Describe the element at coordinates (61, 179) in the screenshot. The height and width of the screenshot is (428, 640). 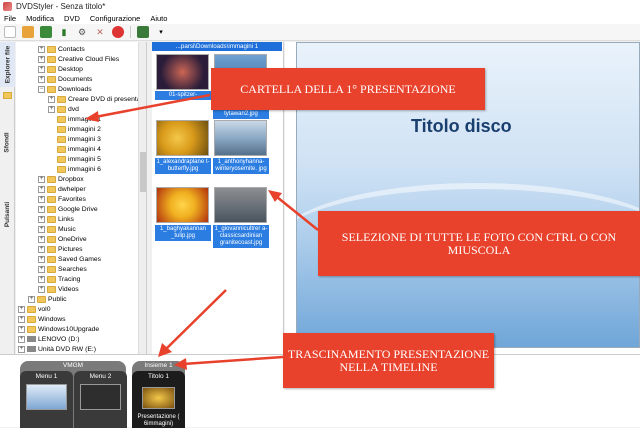
I see `tree-item: + Dropbox` at that location.